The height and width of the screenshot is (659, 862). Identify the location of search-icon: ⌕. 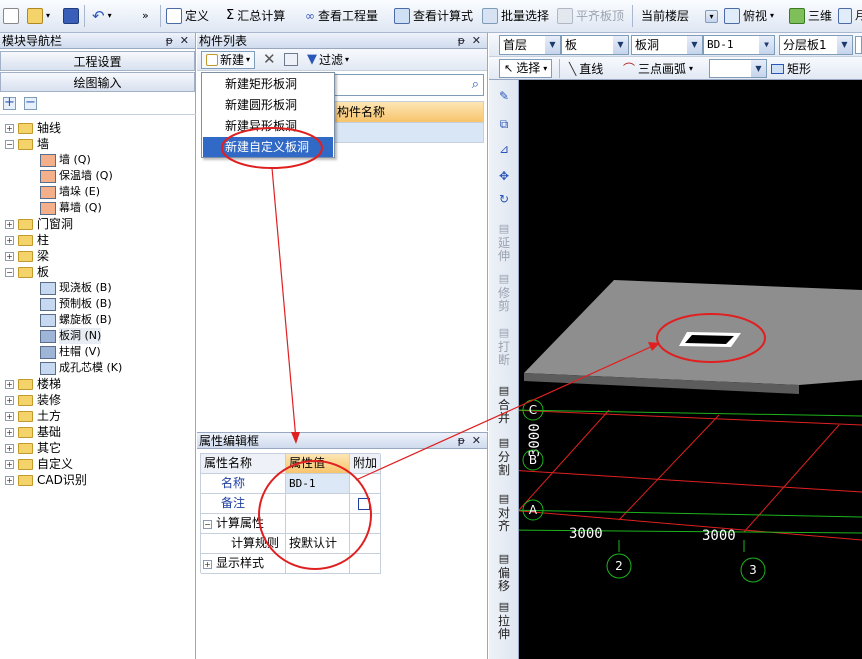
(475, 84).